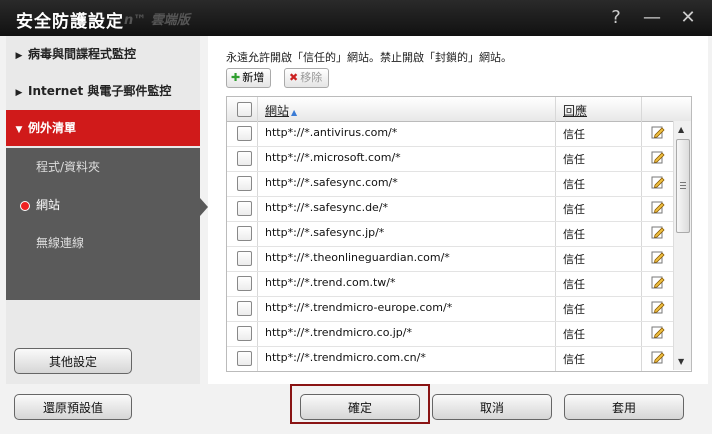 The image size is (712, 434). I want to click on row-url: http*://*.trend.com.tw/*, so click(330, 282).